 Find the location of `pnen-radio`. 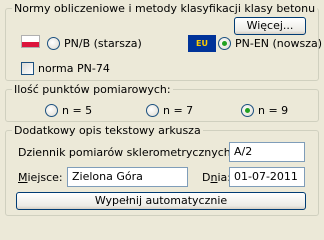

pnen-radio is located at coordinates (224, 43).